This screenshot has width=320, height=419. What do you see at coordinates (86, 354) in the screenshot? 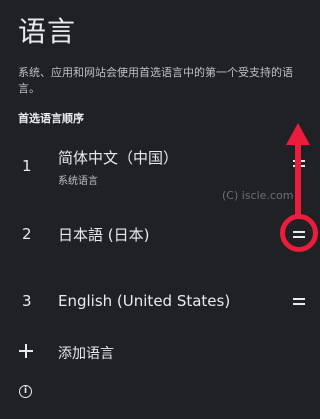
I see `add-language-label: 添加语言` at bounding box center [86, 354].